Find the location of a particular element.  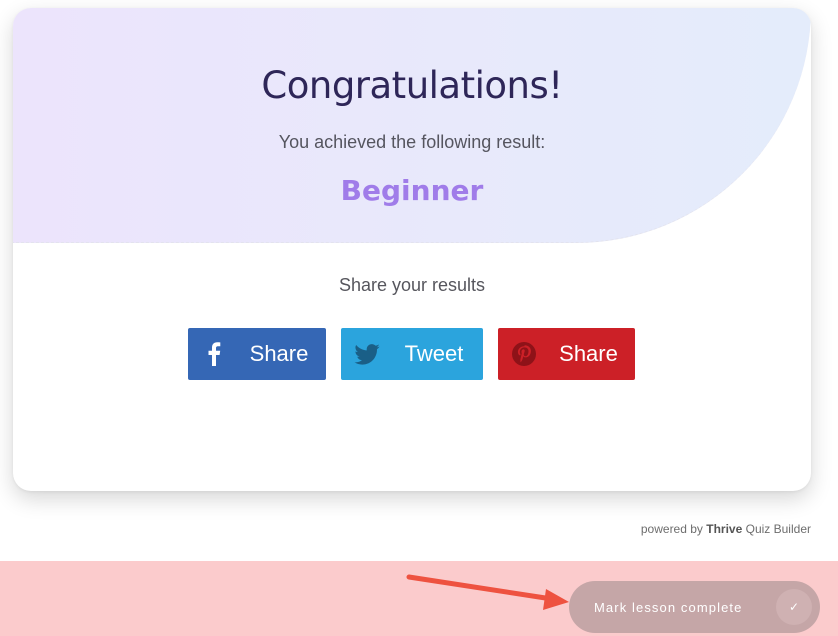

powered-by-product: Quiz Builder is located at coordinates (778, 529).